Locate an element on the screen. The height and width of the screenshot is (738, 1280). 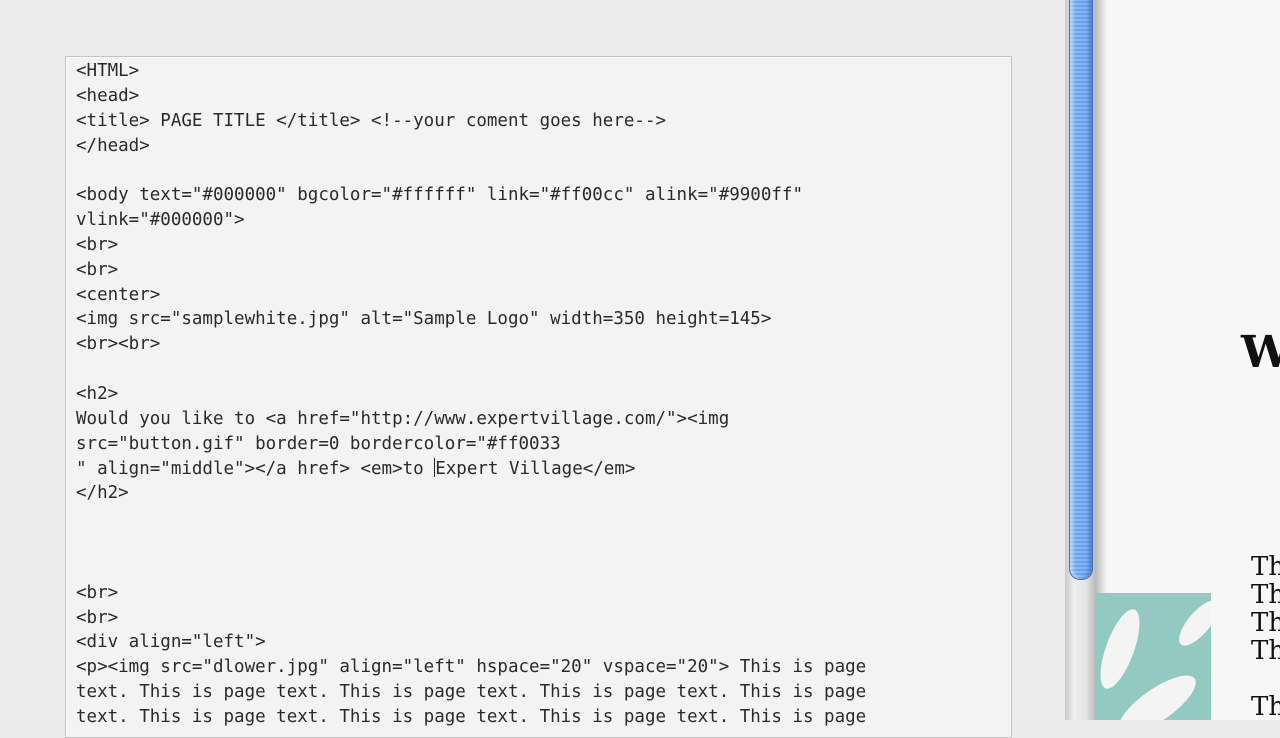
scrollbar-thumb is located at coordinates (1081, 290).